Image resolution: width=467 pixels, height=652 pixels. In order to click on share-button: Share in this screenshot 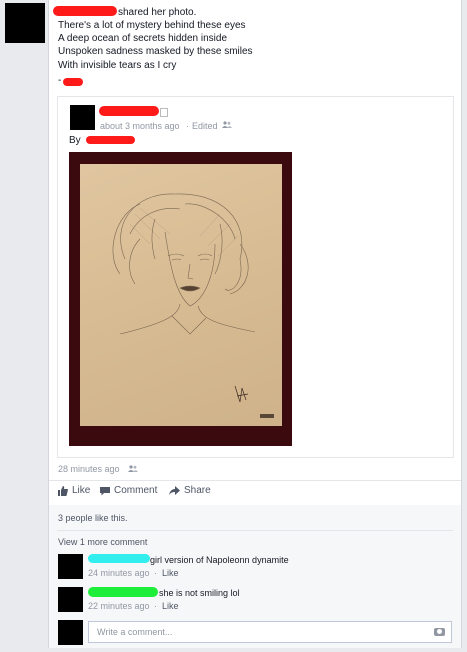, I will do `click(190, 490)`.